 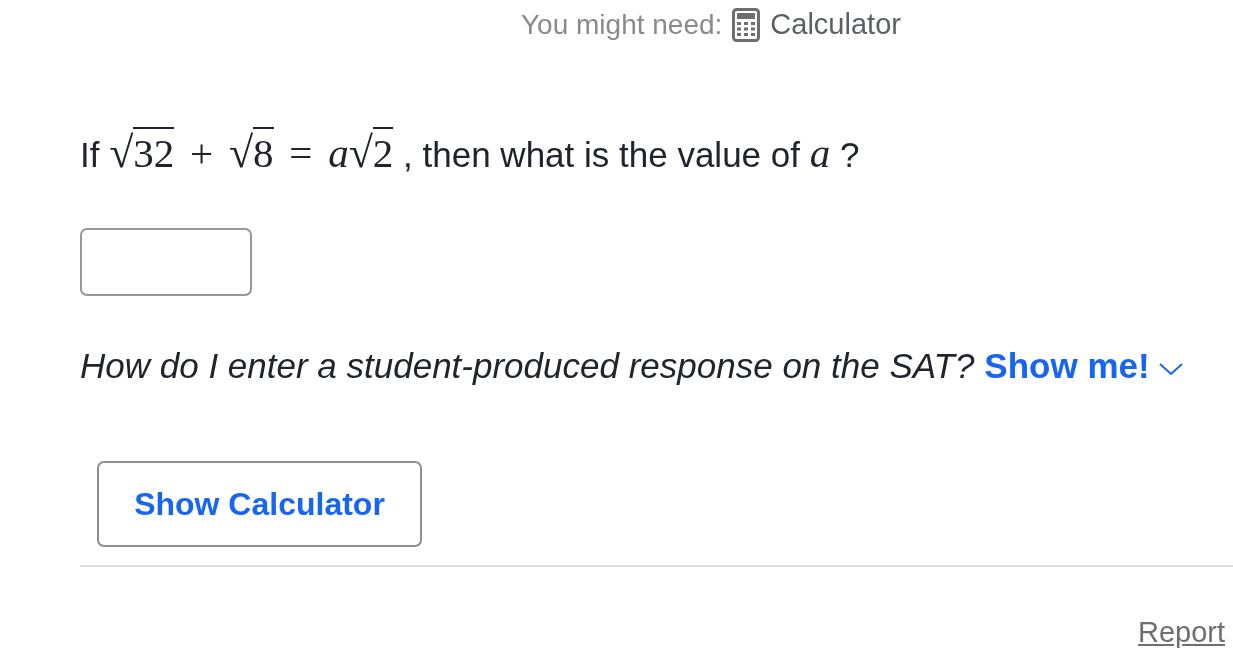 What do you see at coordinates (527, 365) in the screenshot?
I see `help-question: How do I enter a student-produced response on the SAT?` at bounding box center [527, 365].